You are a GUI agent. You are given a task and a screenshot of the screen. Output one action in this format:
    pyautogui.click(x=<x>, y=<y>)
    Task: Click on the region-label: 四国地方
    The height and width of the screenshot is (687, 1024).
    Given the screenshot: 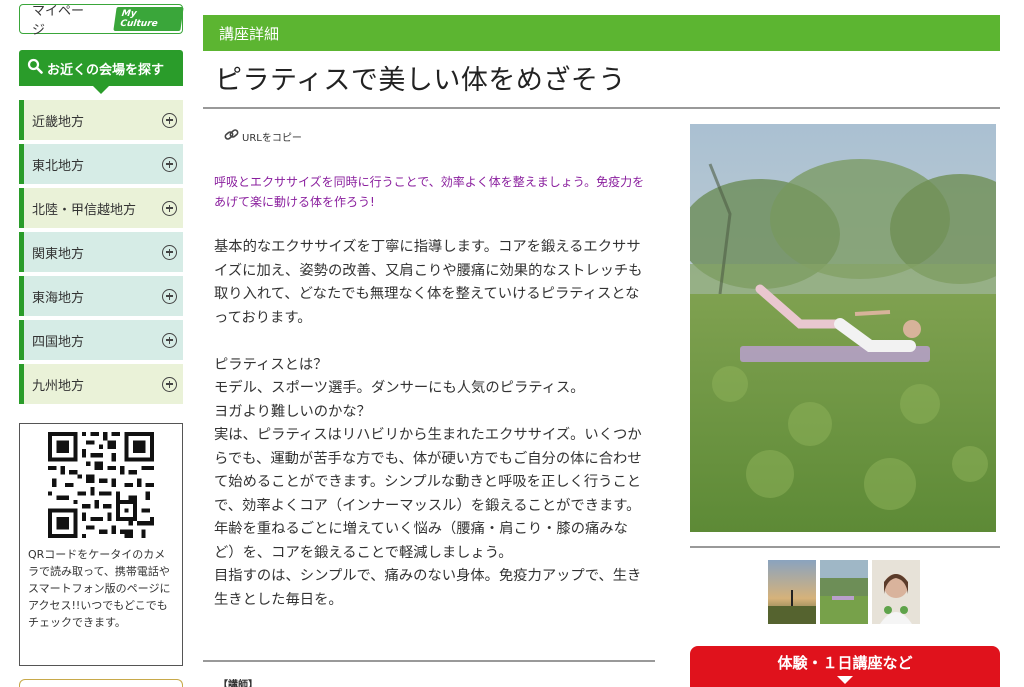 What is the action you would take?
    pyautogui.click(x=58, y=342)
    